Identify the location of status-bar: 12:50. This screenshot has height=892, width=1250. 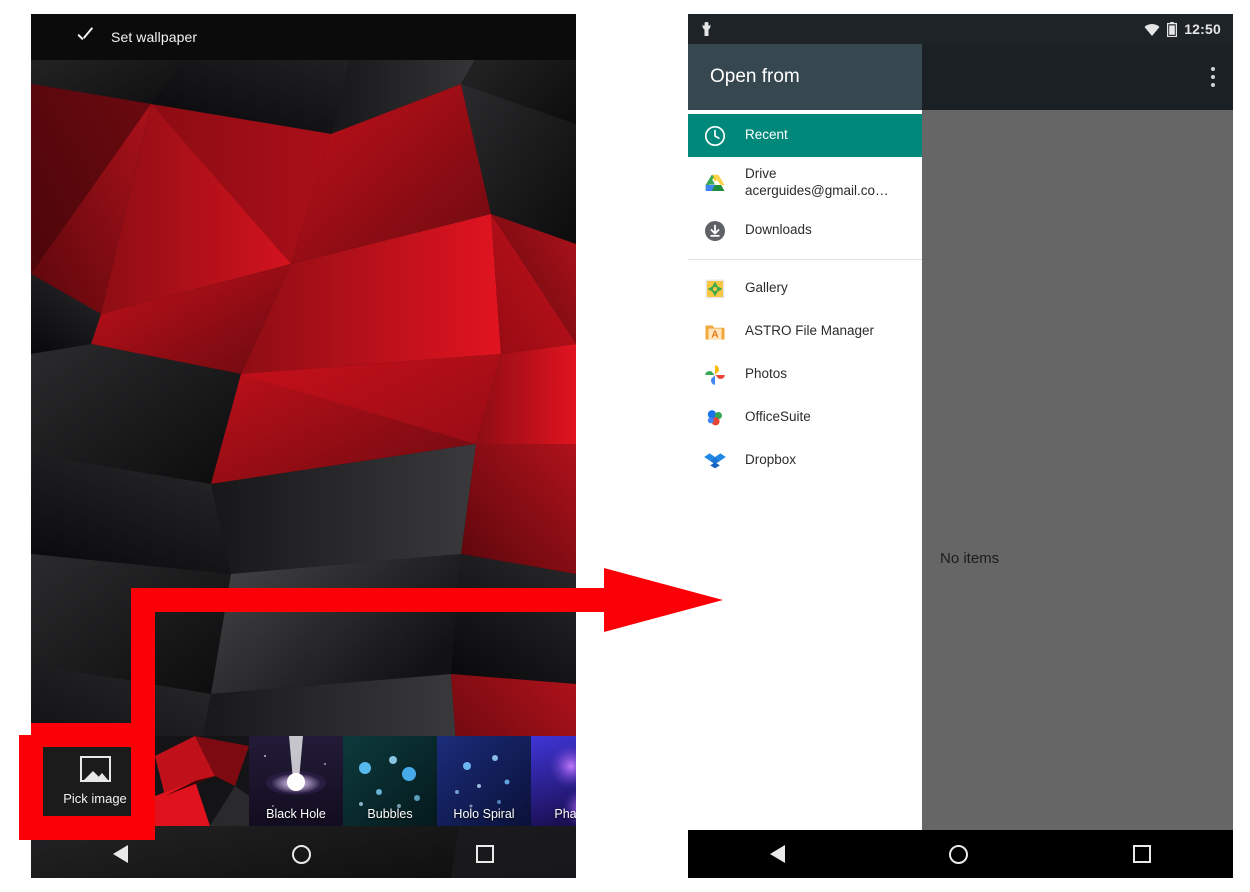
(960, 29).